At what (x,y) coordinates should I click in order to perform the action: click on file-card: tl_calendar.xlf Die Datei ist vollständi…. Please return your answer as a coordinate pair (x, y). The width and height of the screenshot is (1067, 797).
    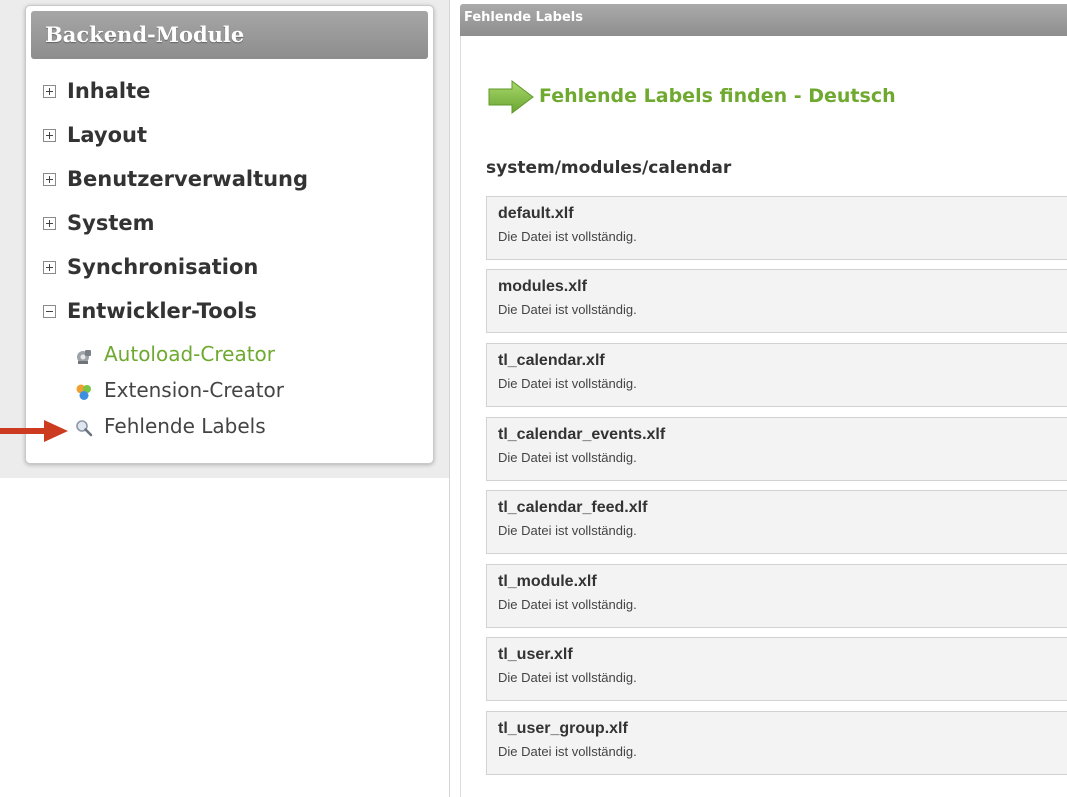
    Looking at the image, I should click on (776, 375).